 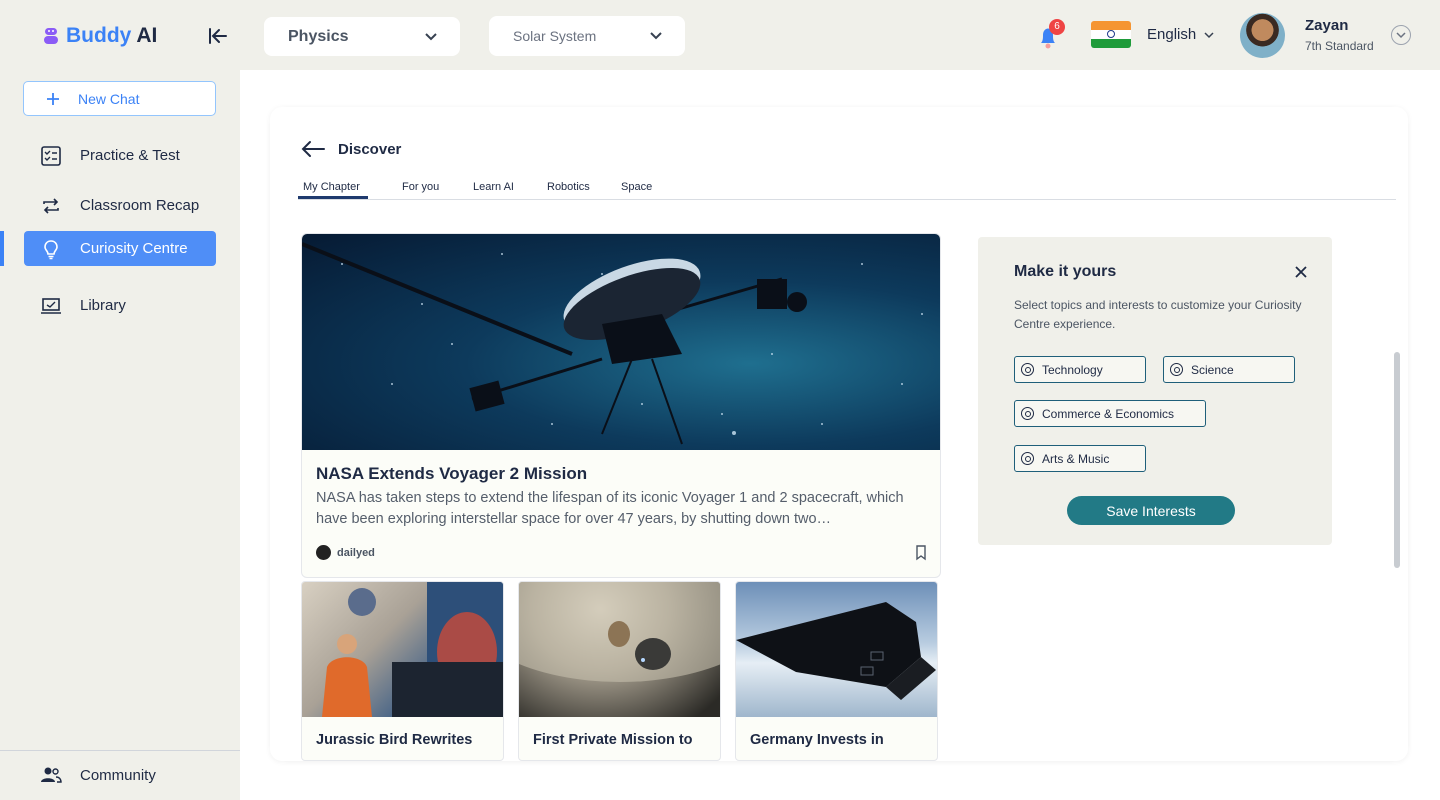 What do you see at coordinates (313, 149) in the screenshot?
I see `back-arrow-icon` at bounding box center [313, 149].